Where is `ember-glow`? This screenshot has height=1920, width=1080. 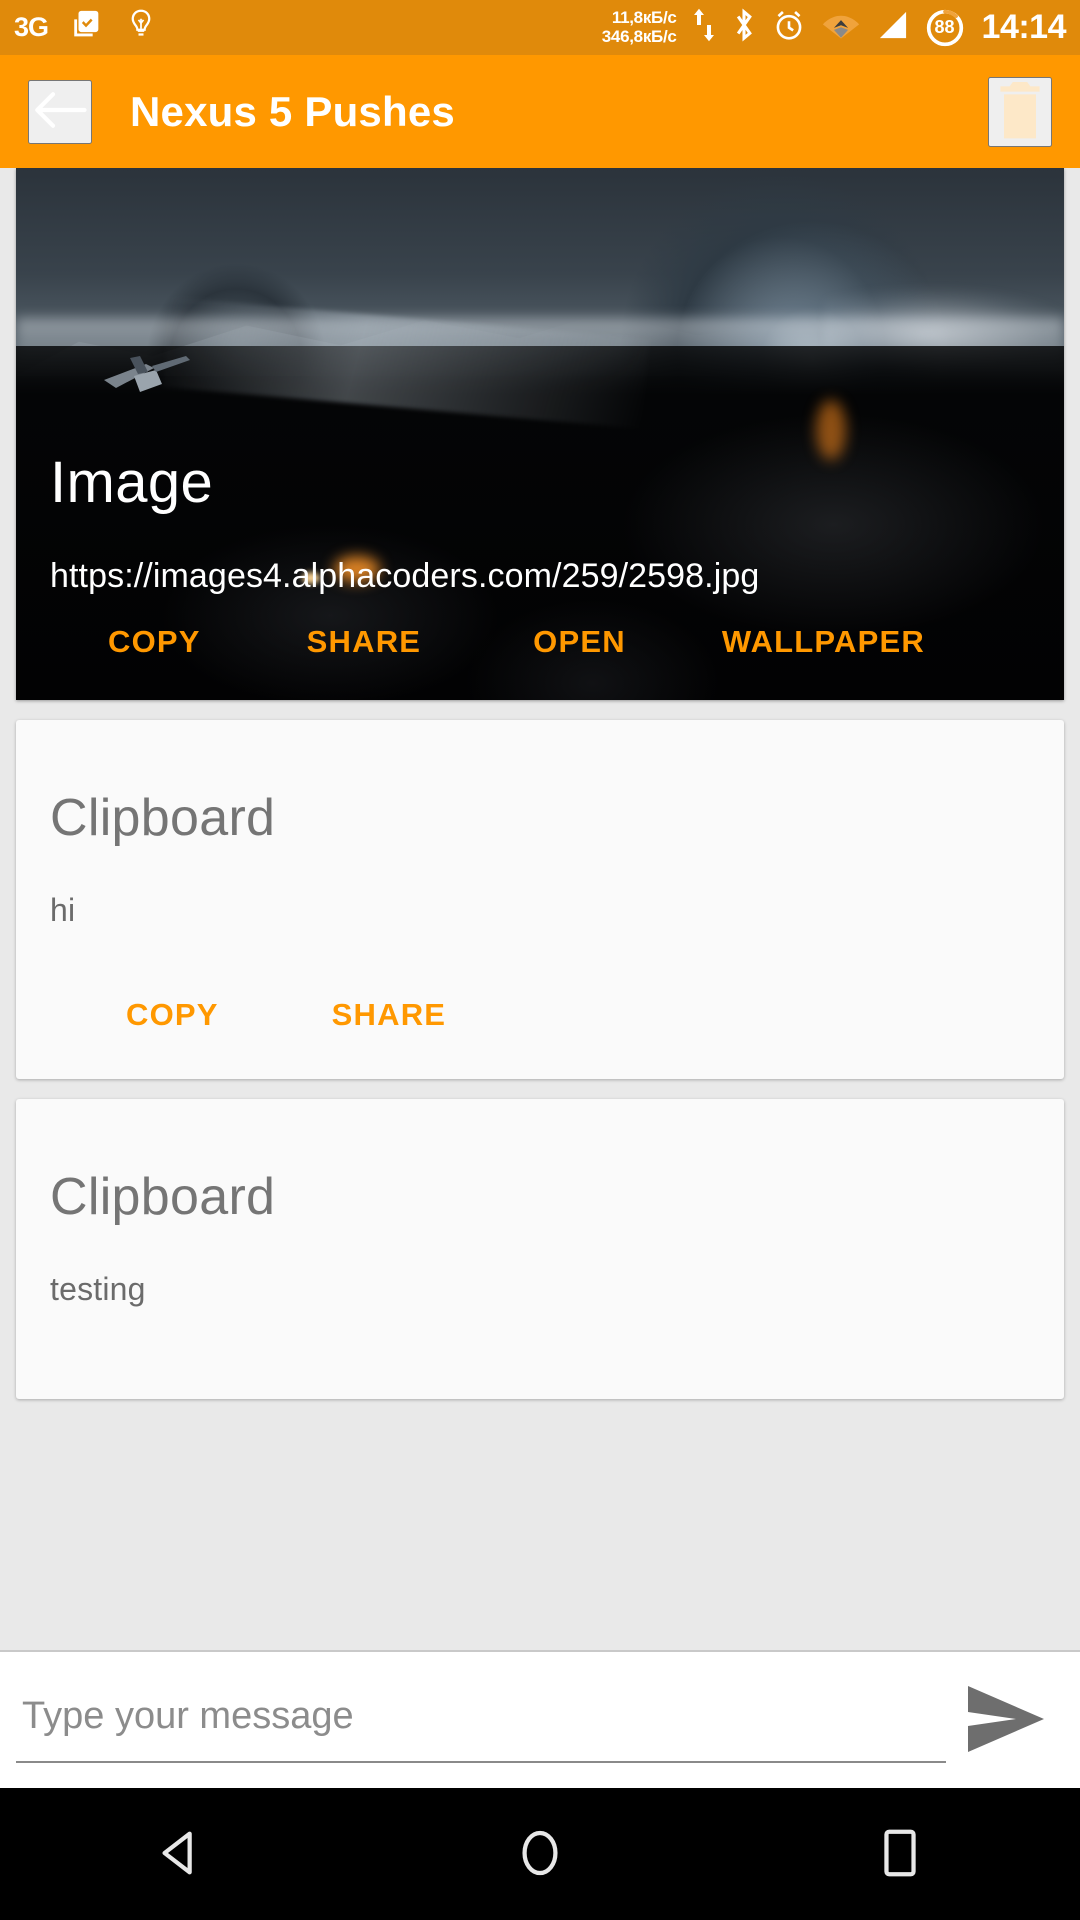
ember-glow is located at coordinates (831, 430).